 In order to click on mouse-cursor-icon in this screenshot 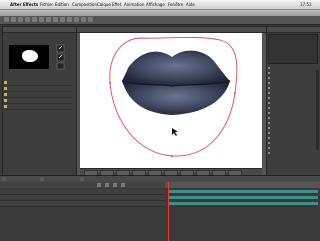, I will do `click(175, 132)`.